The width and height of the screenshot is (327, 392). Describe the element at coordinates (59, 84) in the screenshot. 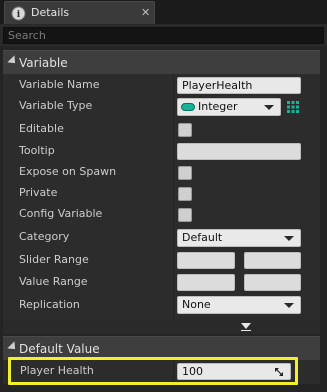

I see `variable-name-label: Variable Name` at that location.